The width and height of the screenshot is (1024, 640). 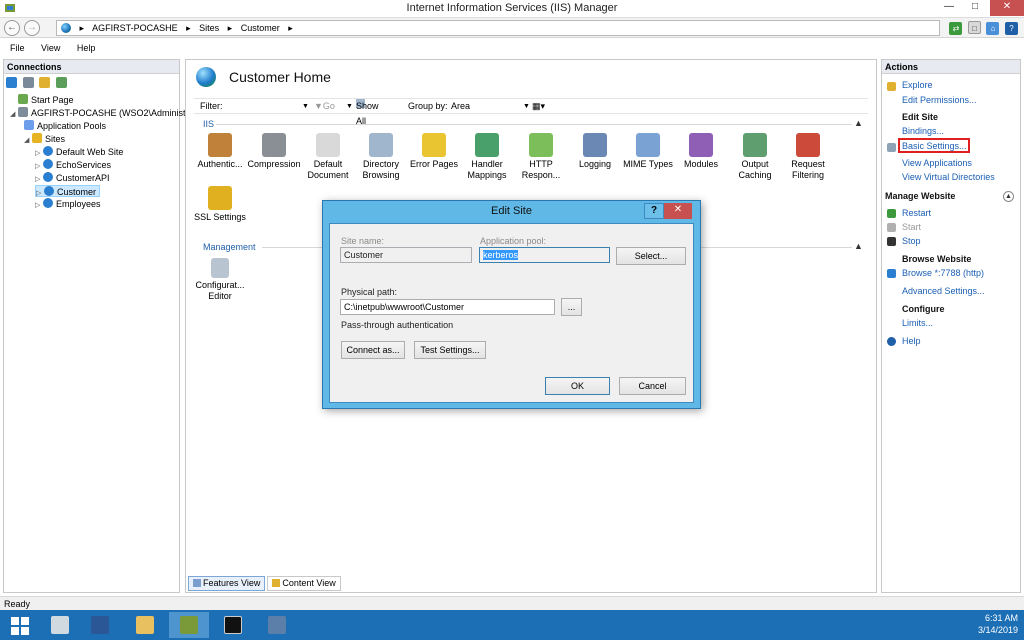 What do you see at coordinates (328, 175) in the screenshot?
I see `feature-label: Document` at bounding box center [328, 175].